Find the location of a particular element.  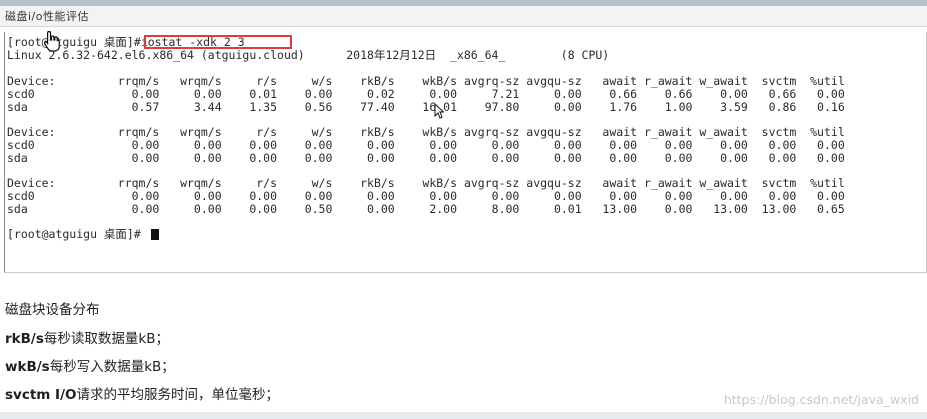

note-term: svctm I/O is located at coordinates (41, 395).